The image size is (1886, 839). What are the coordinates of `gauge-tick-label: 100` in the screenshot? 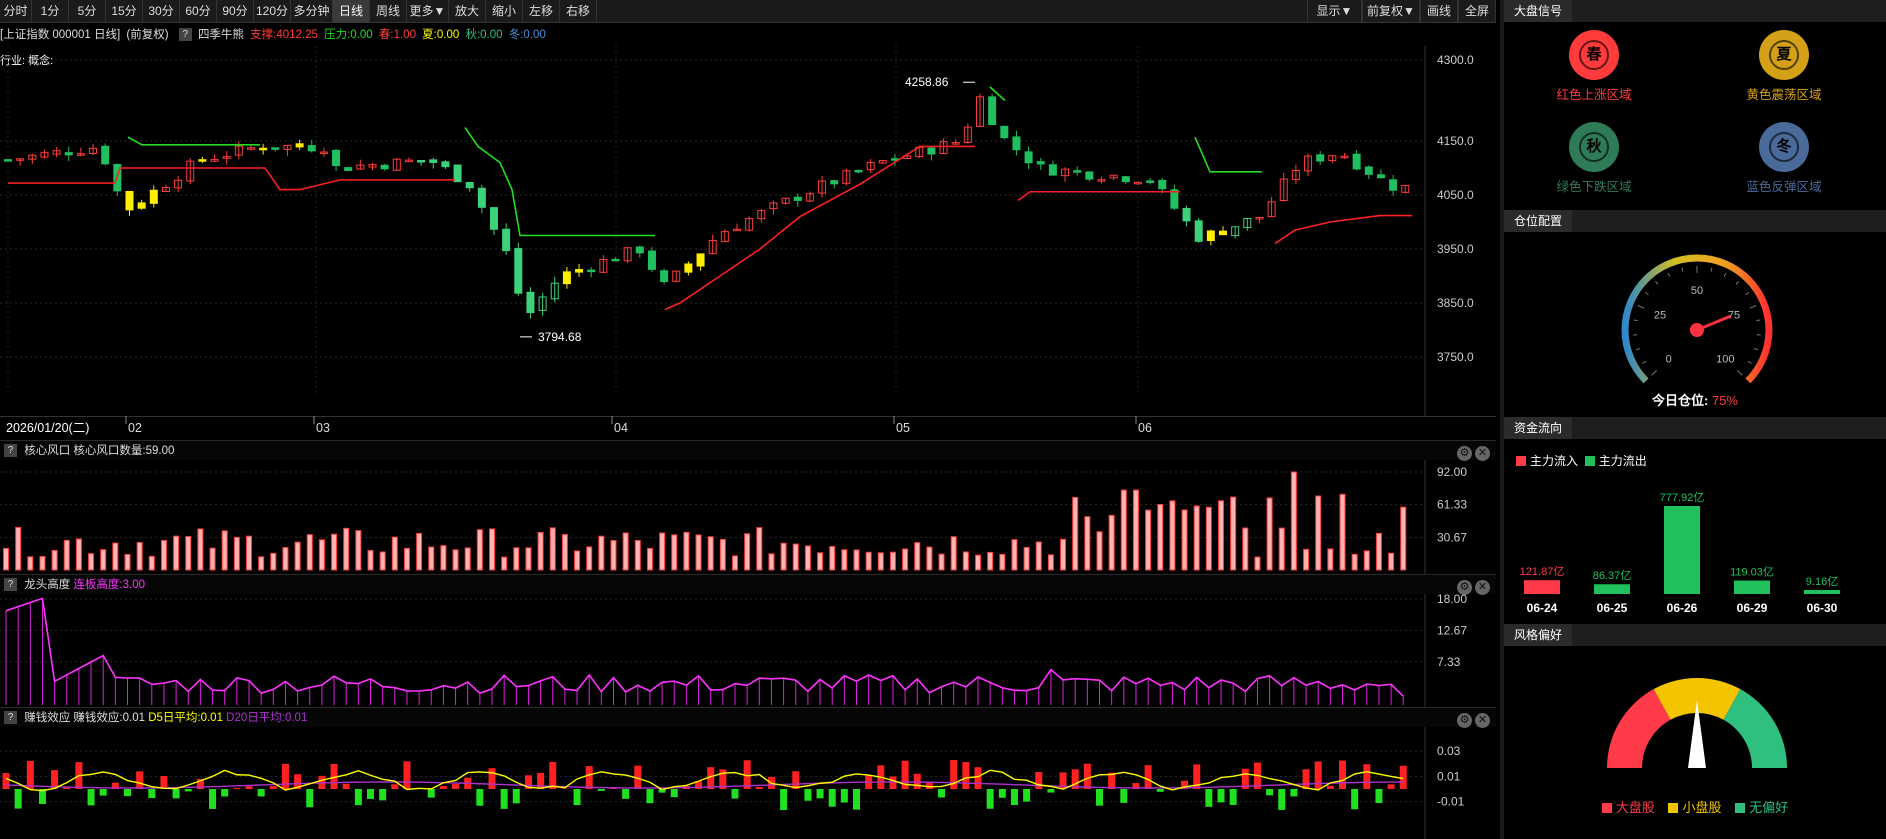 It's located at (1725, 359).